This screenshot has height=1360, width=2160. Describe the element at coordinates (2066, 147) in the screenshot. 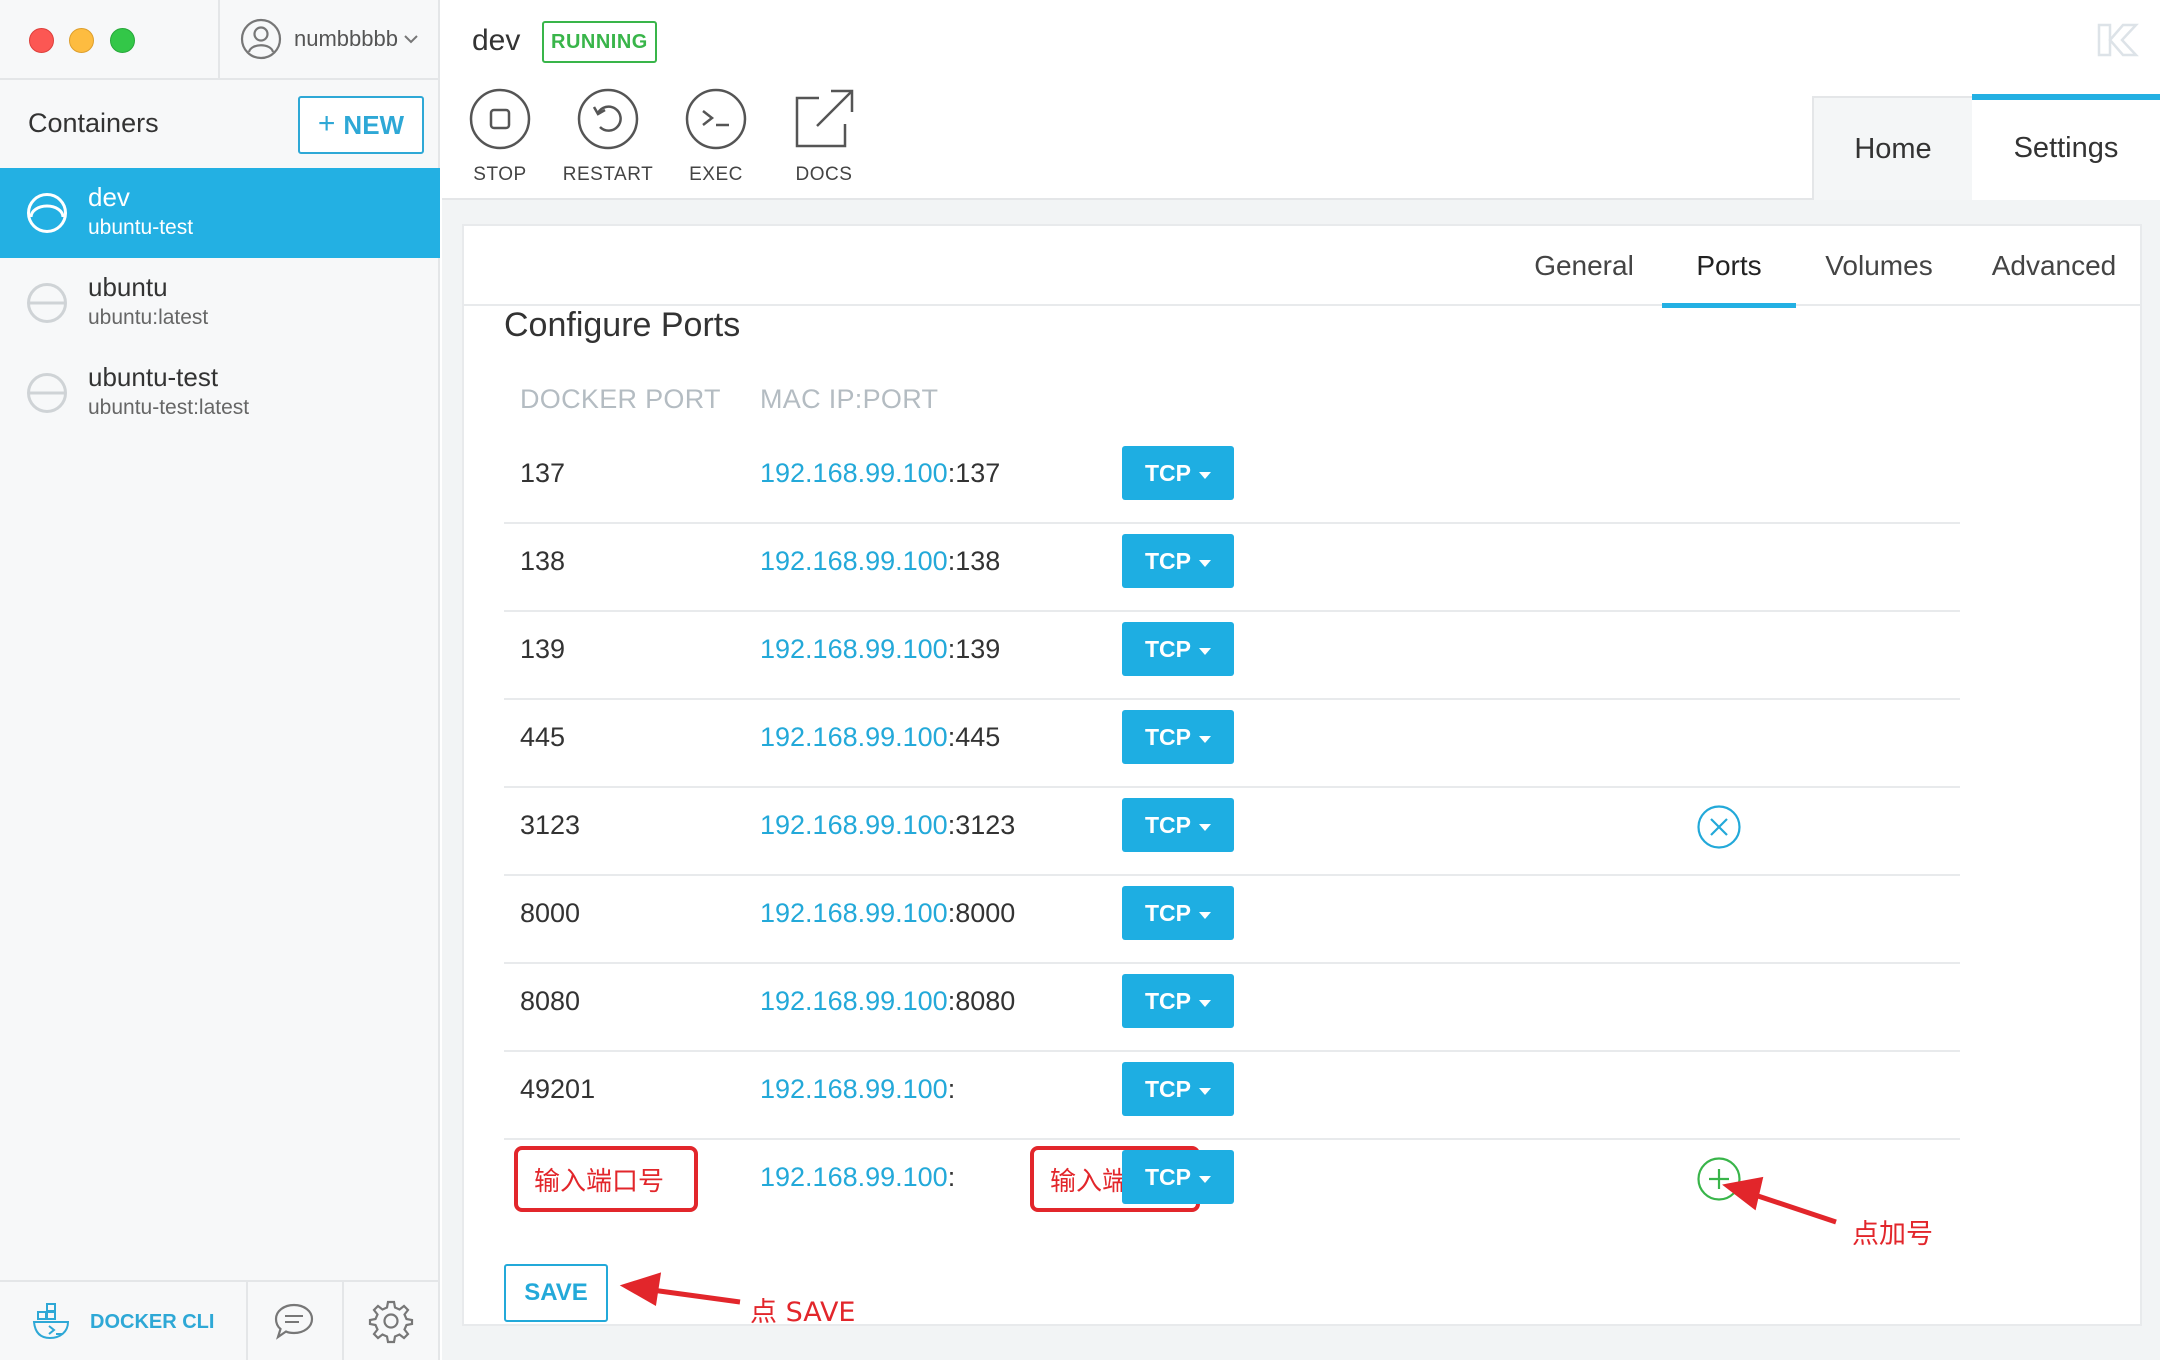

I see `tab-settings: Settings` at that location.